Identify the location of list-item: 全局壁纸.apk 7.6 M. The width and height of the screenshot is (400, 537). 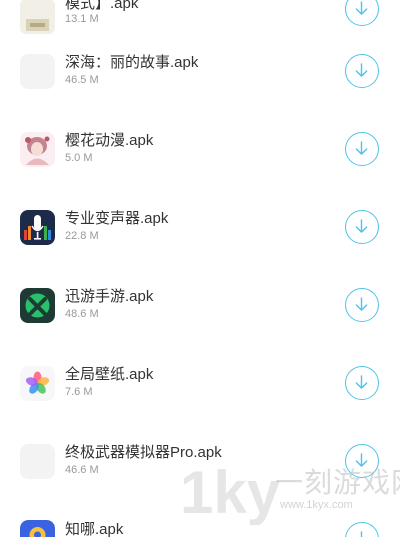
(200, 385).